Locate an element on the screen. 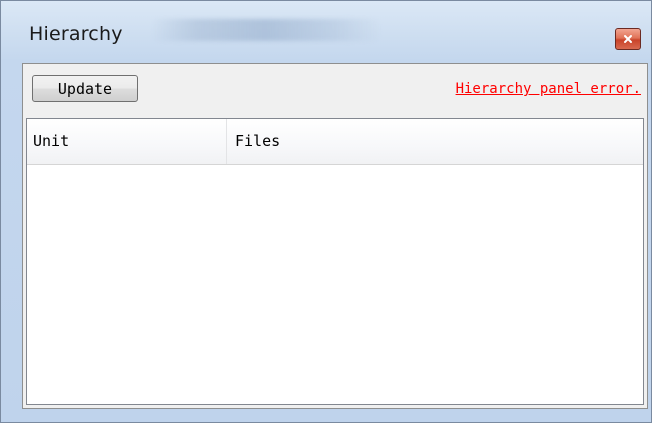 The image size is (652, 423). title-bar-glass is located at coordinates (266, 30).